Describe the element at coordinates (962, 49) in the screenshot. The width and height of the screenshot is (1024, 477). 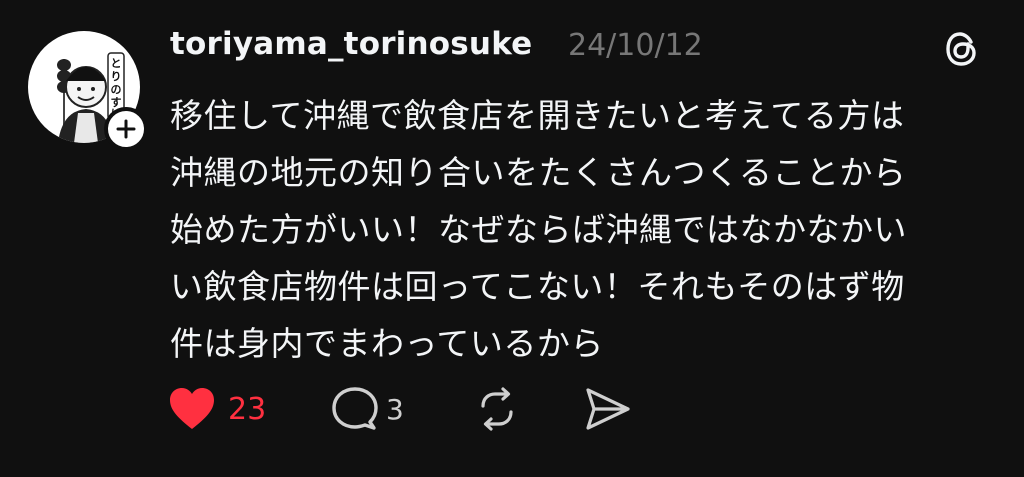
I see `threads-logo-icon` at that location.